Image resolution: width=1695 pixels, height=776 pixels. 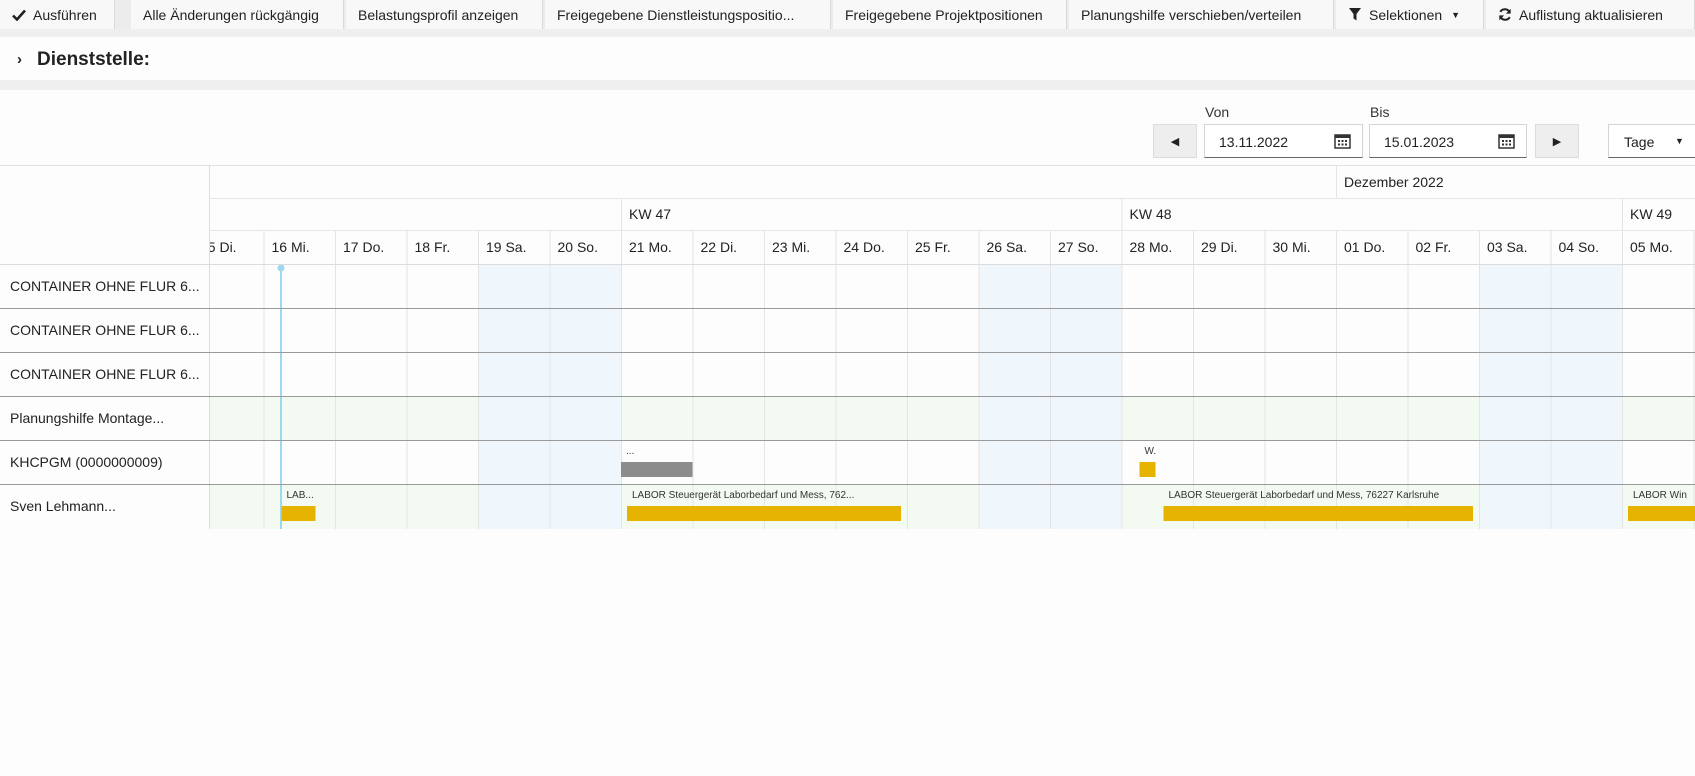 I want to click on day-label: 21 Mo., so click(x=650, y=247).